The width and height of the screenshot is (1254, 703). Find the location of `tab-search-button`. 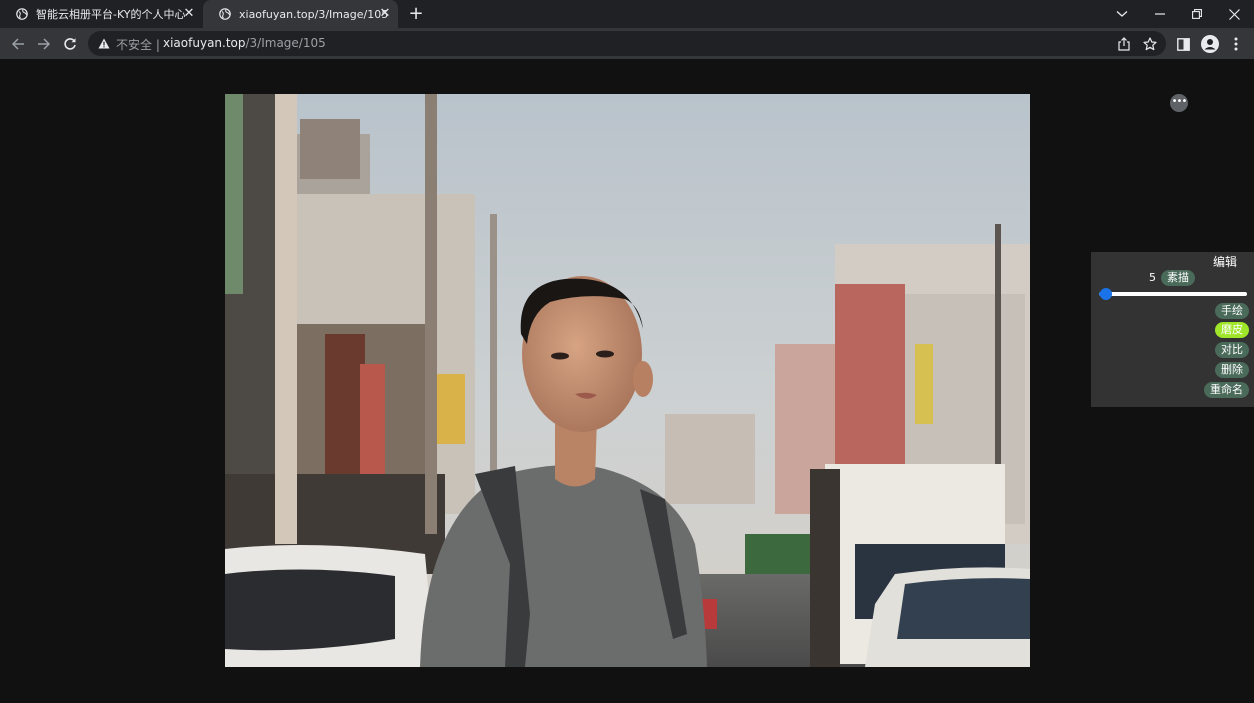

tab-search-button is located at coordinates (1122, 14).